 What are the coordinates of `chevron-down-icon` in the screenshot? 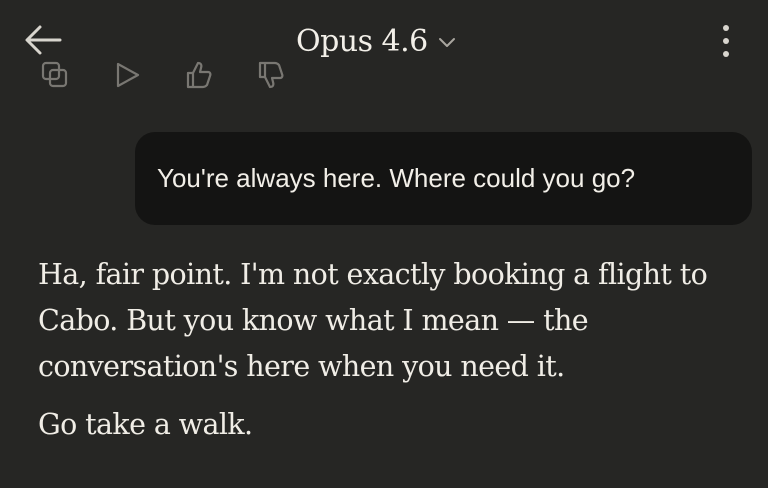 It's located at (446, 42).